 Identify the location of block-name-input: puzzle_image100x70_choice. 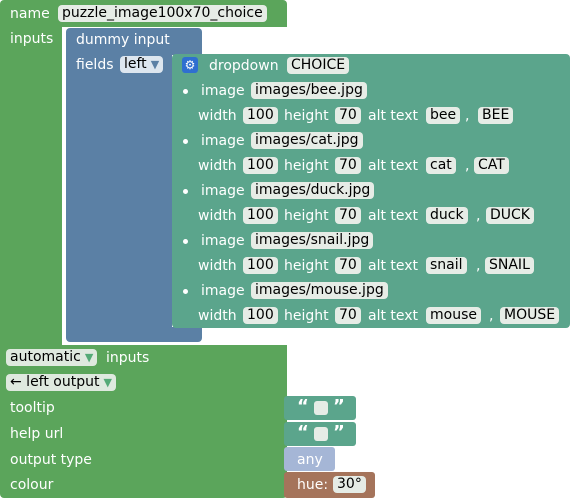
(162, 13).